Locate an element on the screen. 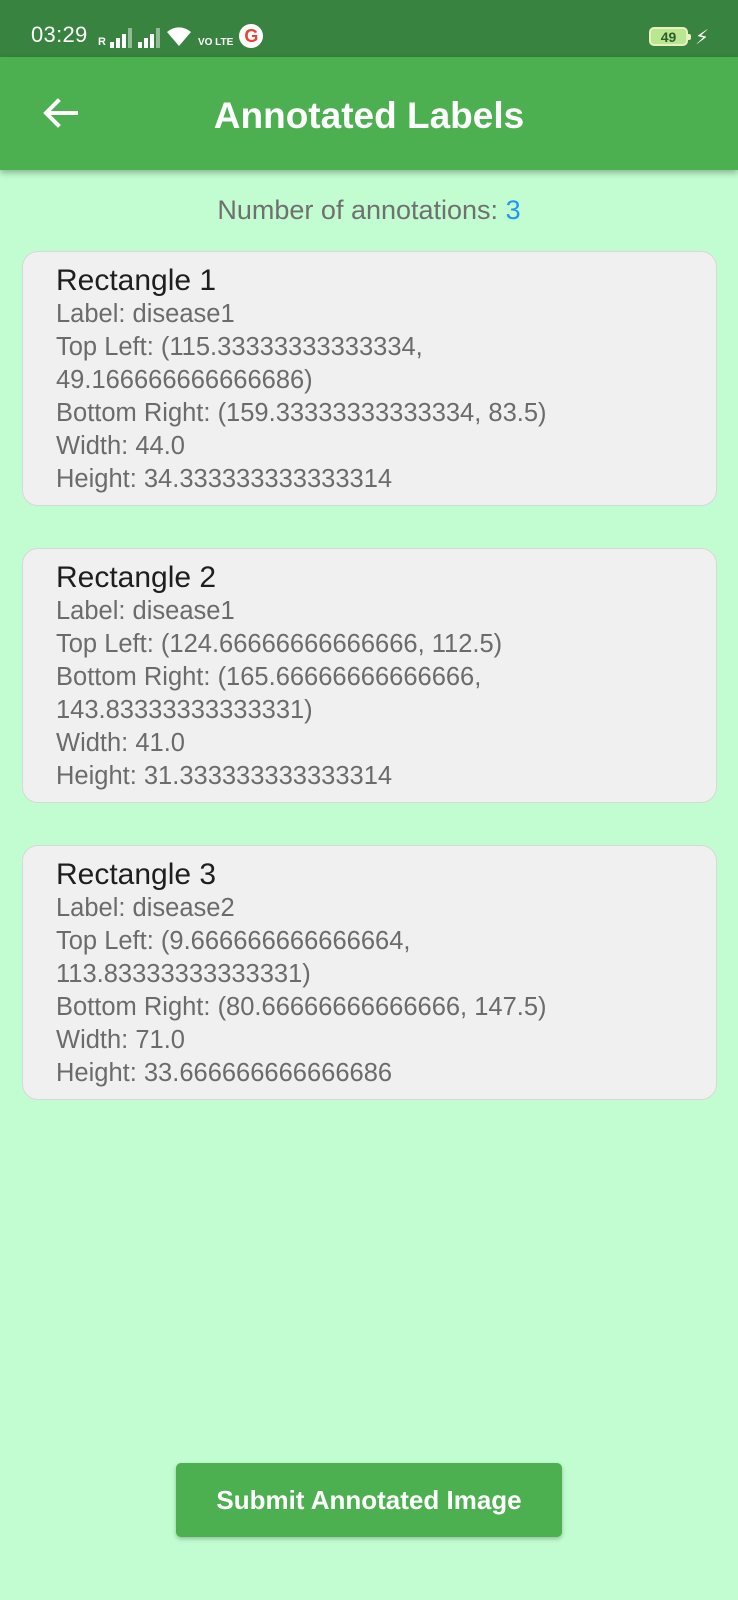  bolt-icon: ⚡︎ is located at coordinates (702, 38).